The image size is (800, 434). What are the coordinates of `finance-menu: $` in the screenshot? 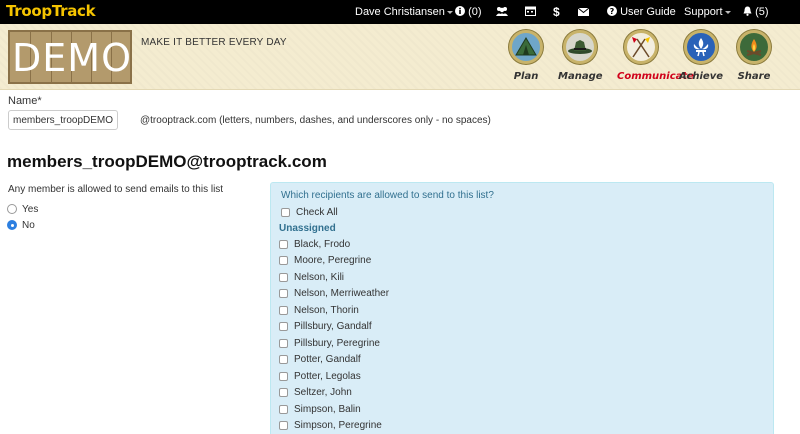 It's located at (556, 12).